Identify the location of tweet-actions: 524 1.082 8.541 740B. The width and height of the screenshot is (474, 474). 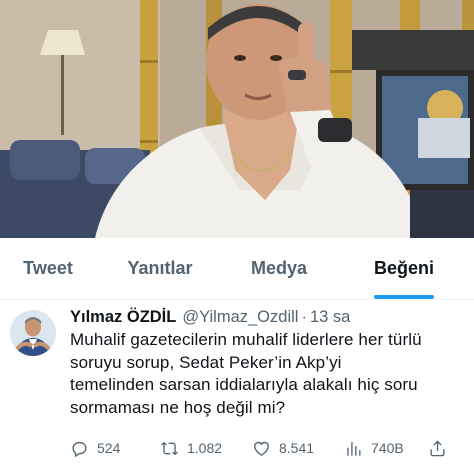
(268, 448).